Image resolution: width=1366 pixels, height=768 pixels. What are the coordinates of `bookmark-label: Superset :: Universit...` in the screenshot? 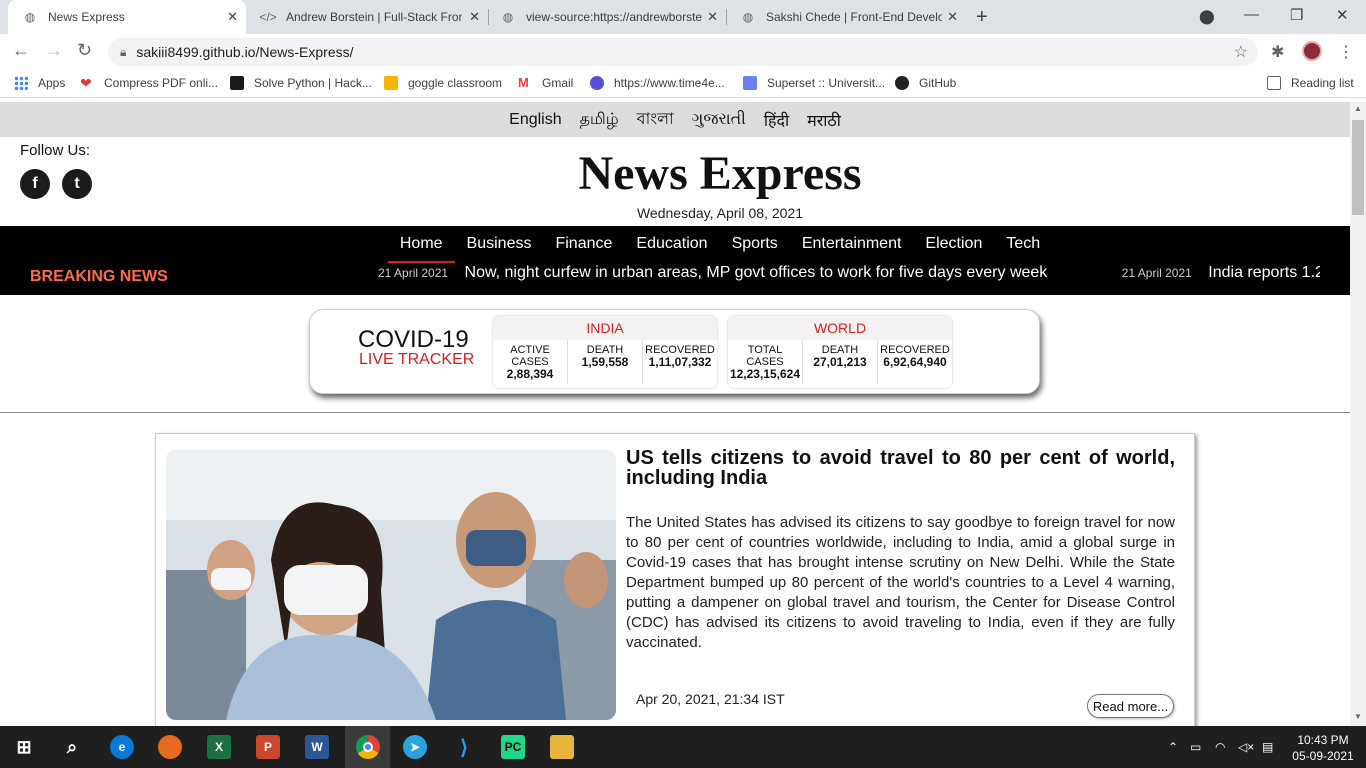 It's located at (826, 83).